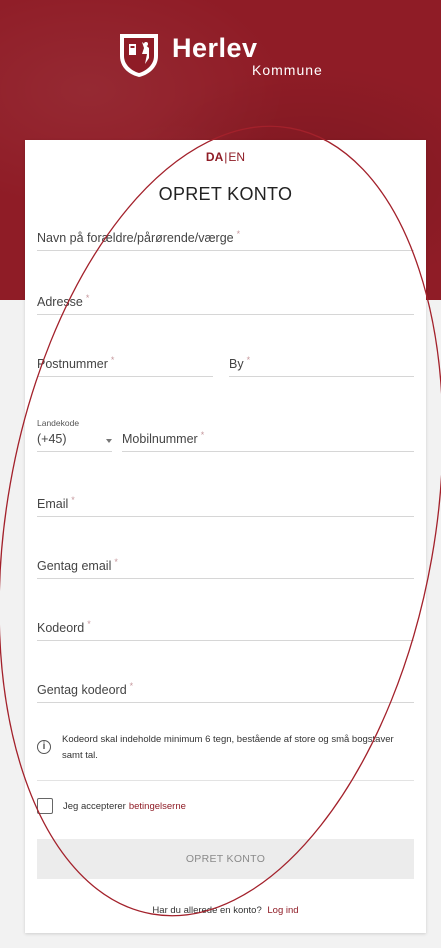  Describe the element at coordinates (44, 747) in the screenshot. I see `info-circle-icon: i` at that location.